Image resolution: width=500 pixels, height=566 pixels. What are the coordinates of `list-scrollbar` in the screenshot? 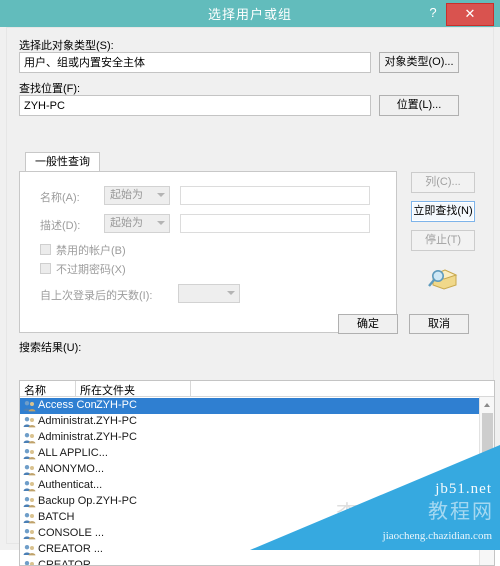 It's located at (486, 481).